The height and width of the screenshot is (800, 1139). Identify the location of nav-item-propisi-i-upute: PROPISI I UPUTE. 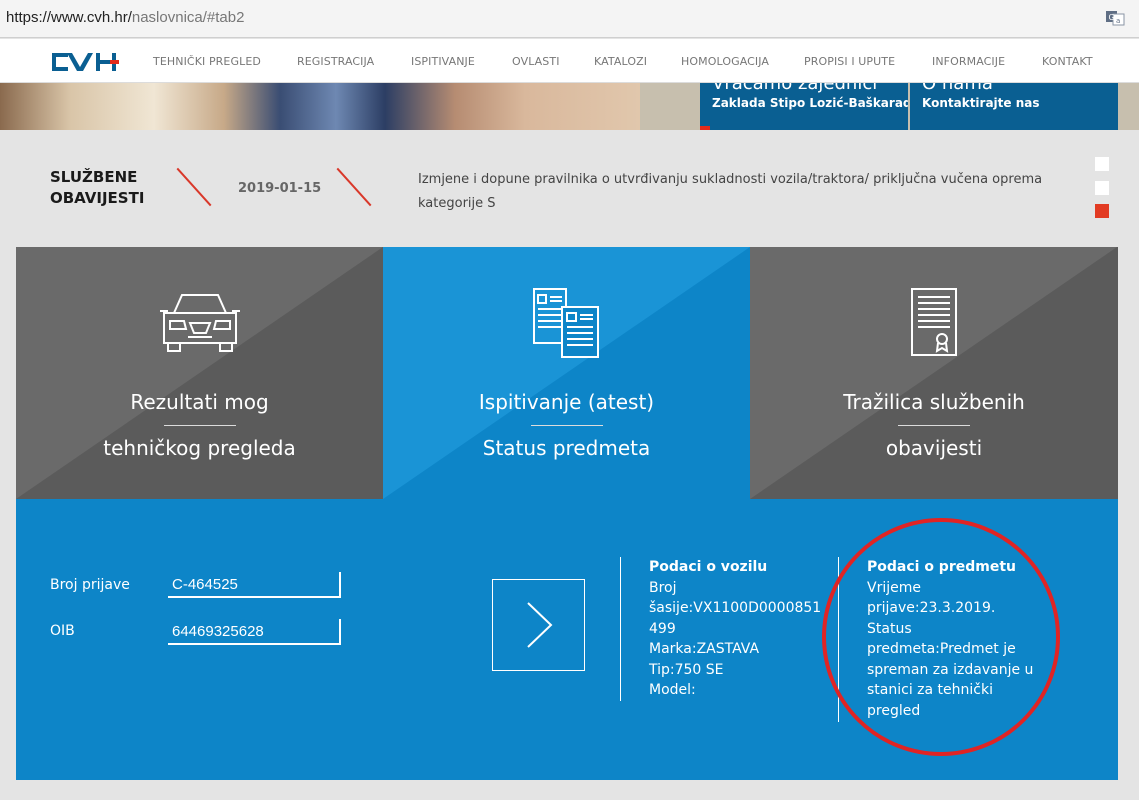
(868, 61).